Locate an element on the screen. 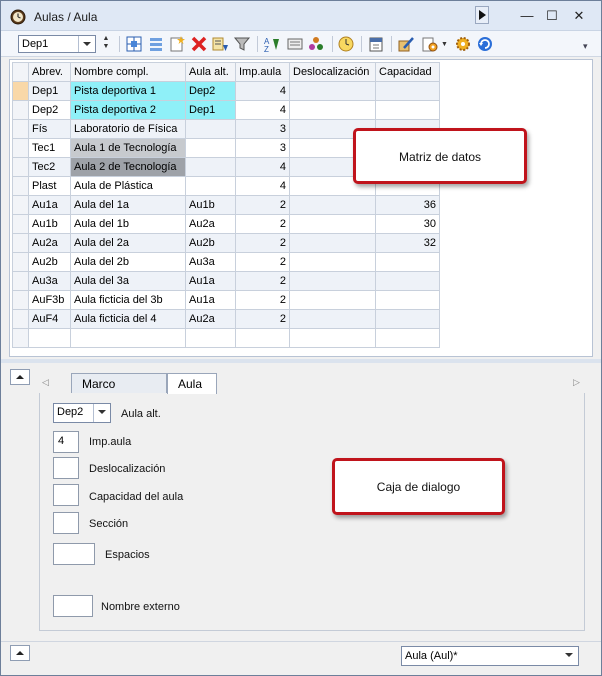  table-row: Dep2 Pista deportiva 2 Dep1 4 is located at coordinates (226, 110).